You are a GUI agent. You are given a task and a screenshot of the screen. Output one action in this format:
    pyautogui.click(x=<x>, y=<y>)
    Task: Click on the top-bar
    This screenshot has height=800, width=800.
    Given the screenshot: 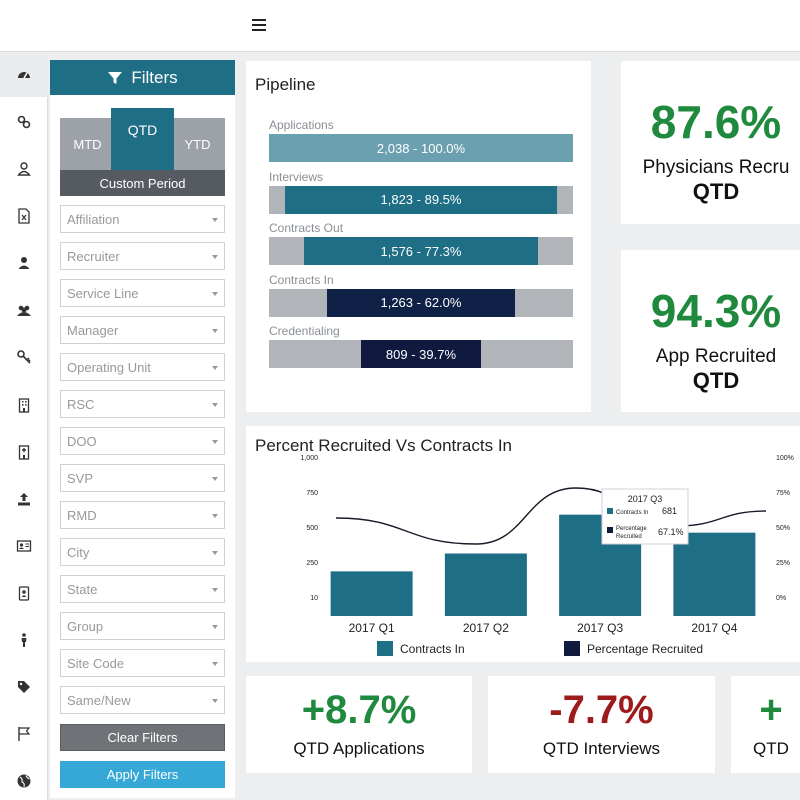 What is the action you would take?
    pyautogui.click(x=400, y=26)
    